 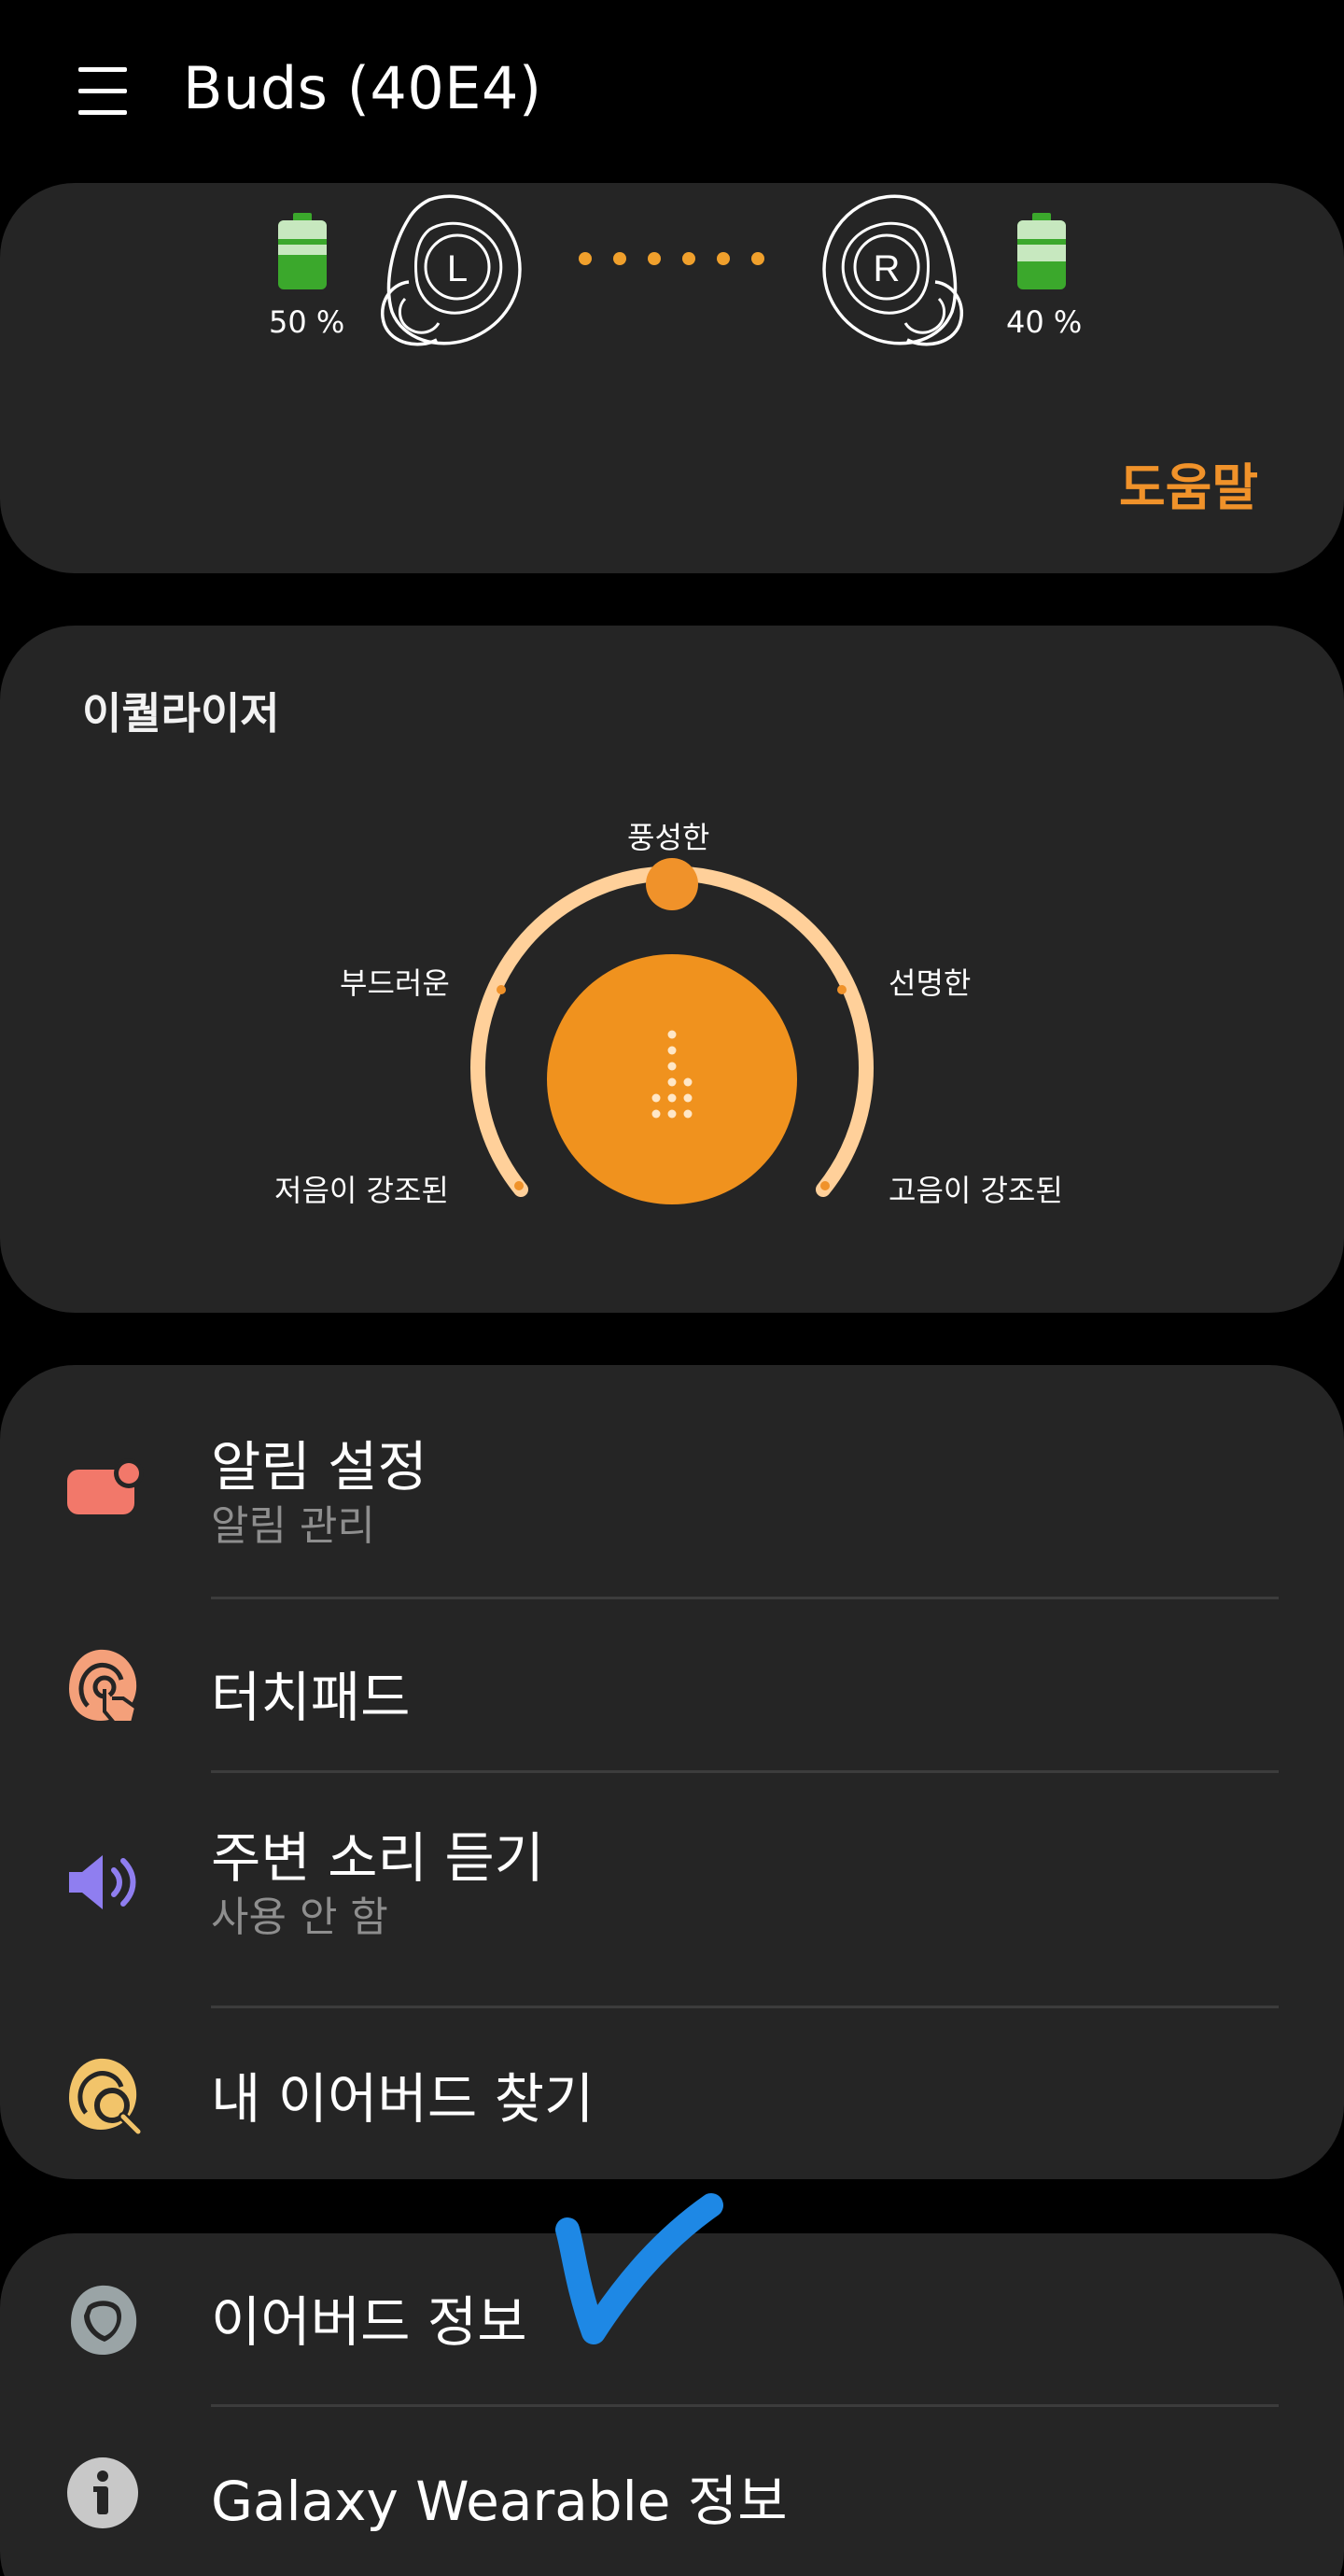 What do you see at coordinates (825, 1185) in the screenshot?
I see `eq-point-treble-boost` at bounding box center [825, 1185].